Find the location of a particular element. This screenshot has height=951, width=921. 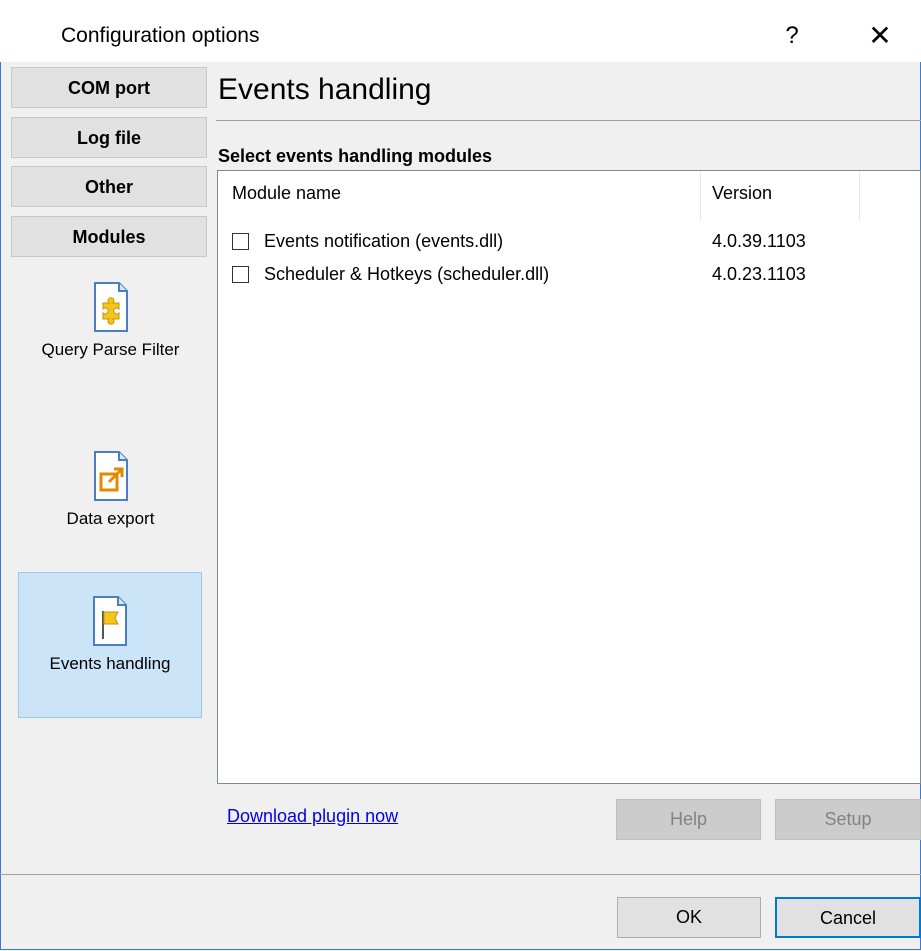

window-title: Configuration options is located at coordinates (160, 35).